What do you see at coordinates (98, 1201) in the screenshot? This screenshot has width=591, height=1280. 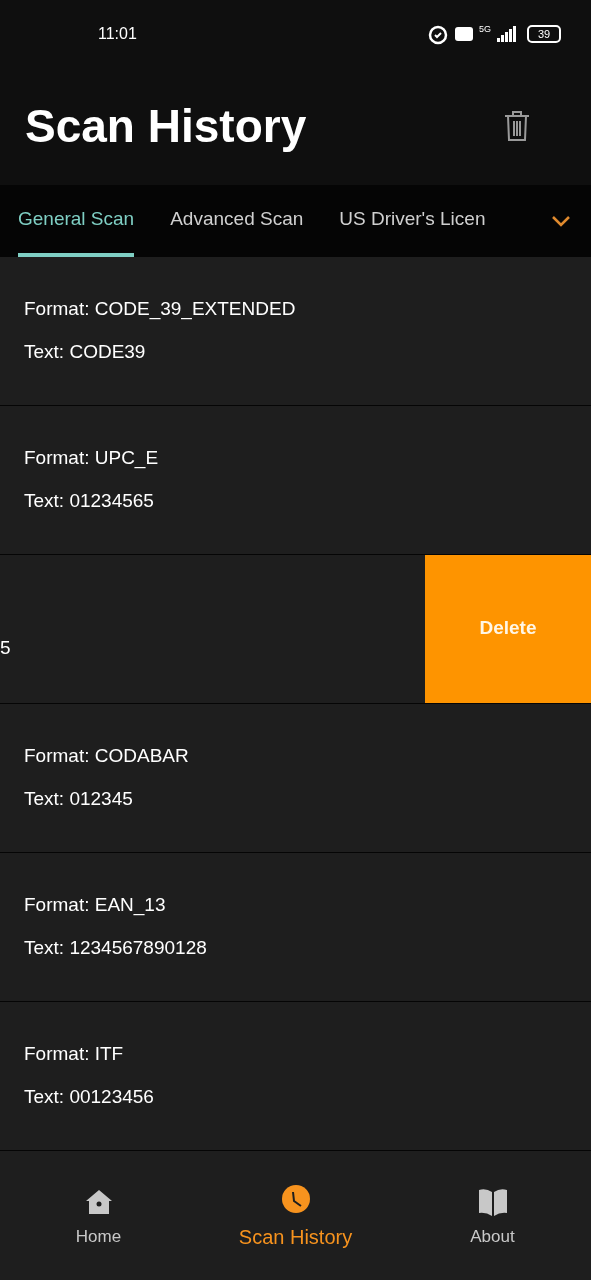 I see `house-icon` at bounding box center [98, 1201].